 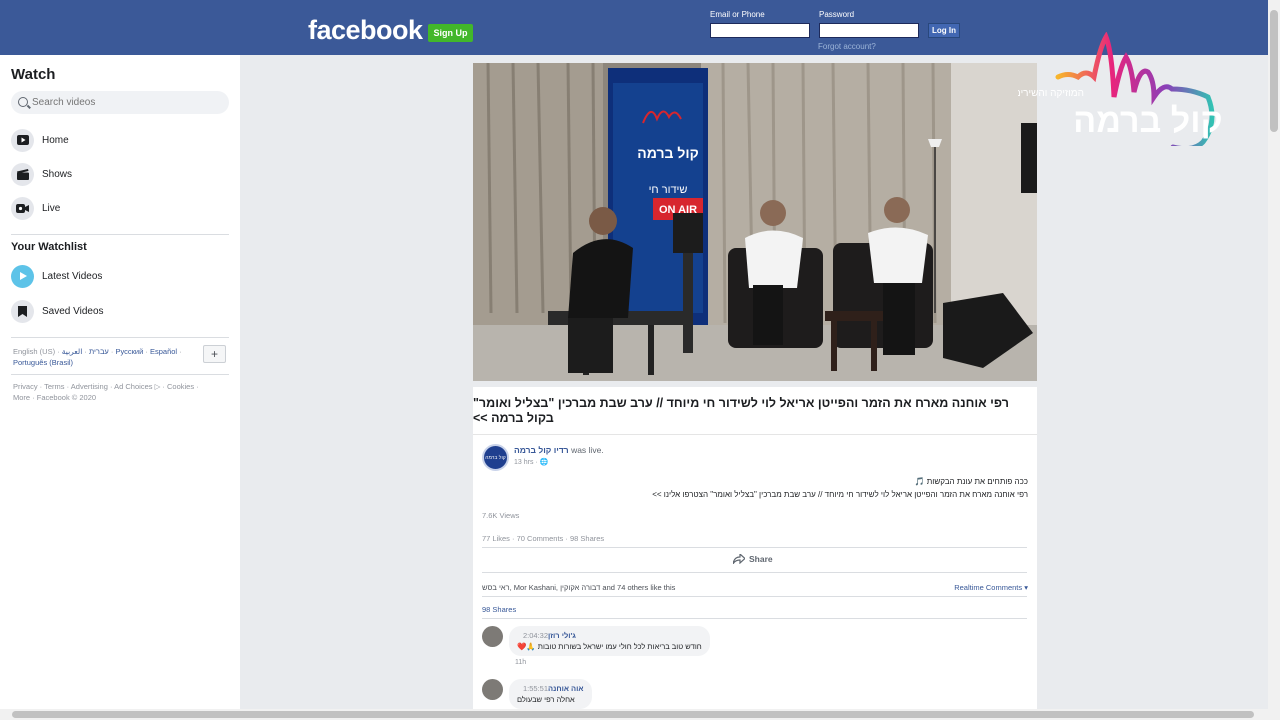 What do you see at coordinates (523, 462) in the screenshot?
I see `post-time-text: 13 hrs` at bounding box center [523, 462].